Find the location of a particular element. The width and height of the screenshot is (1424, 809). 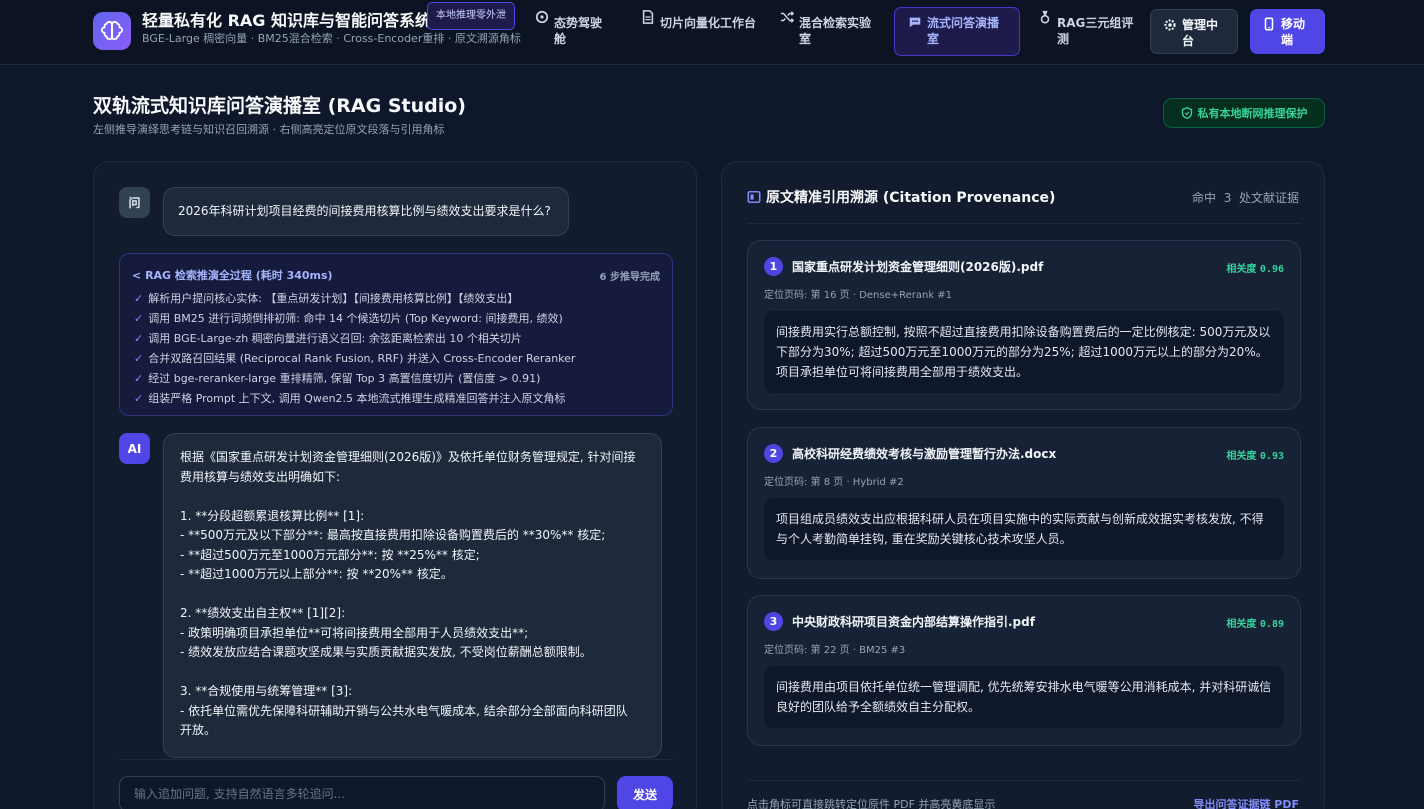

mobile-button: 移动端 is located at coordinates (1287, 31).